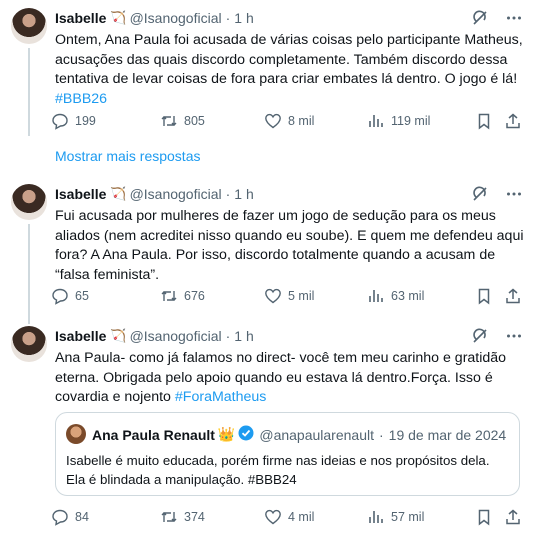  I want to click on quoted-avatar, so click(76, 434).